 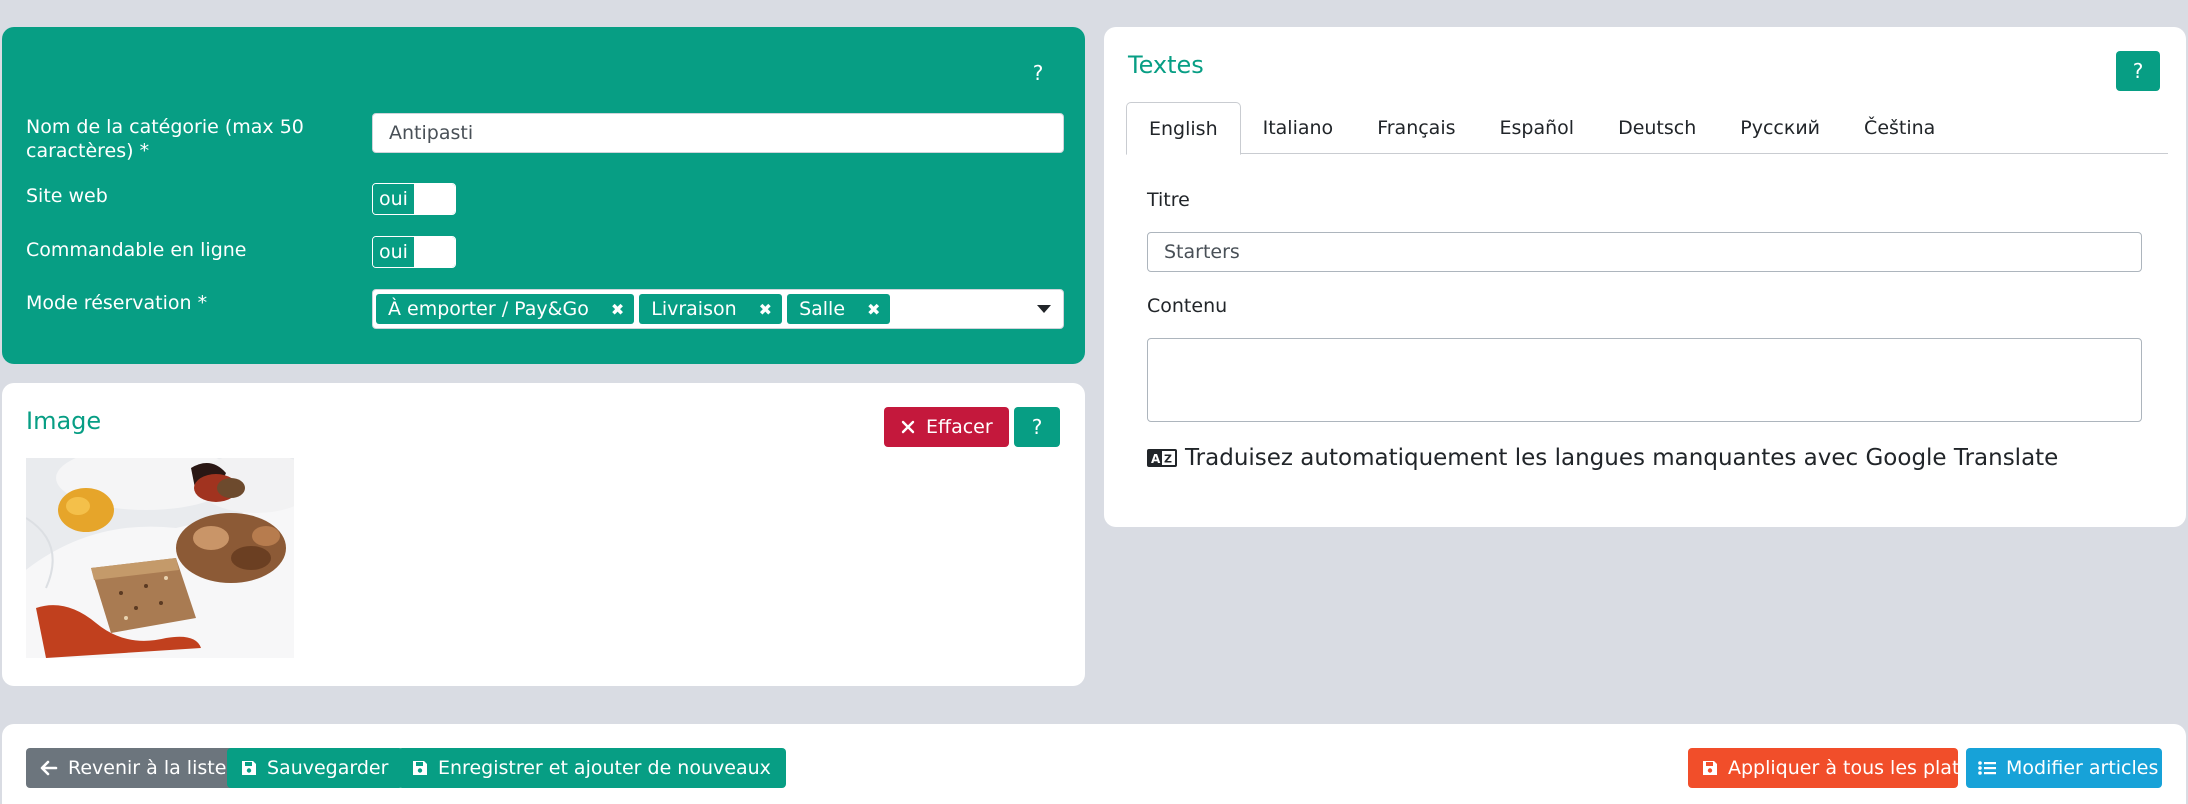 I want to click on list-icon, so click(x=1987, y=768).